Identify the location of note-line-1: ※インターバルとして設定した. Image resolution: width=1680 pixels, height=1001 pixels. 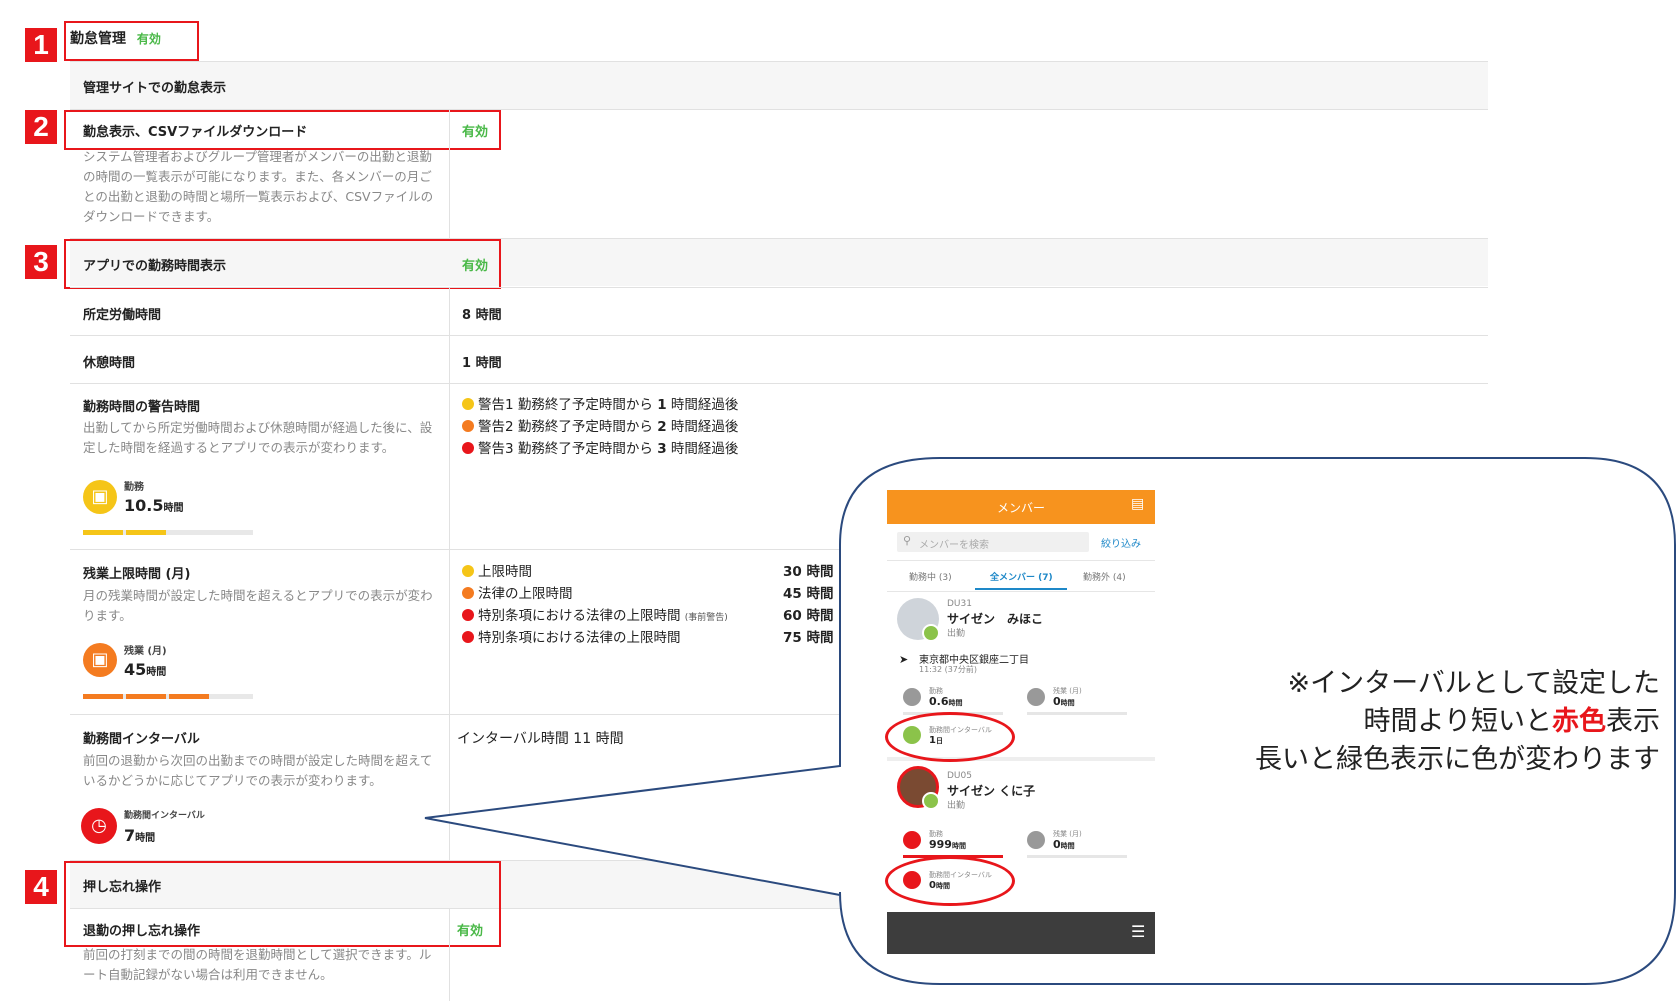
(1473, 683).